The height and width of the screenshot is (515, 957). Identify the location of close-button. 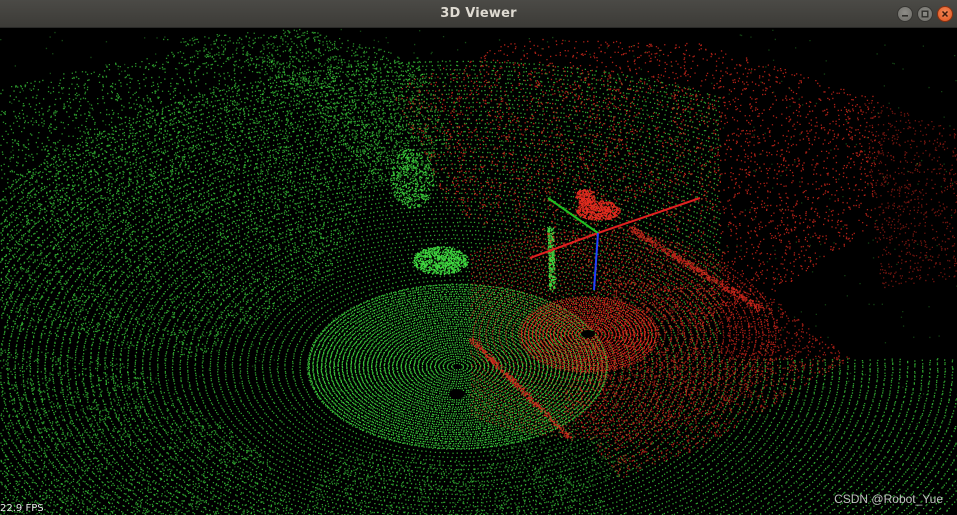
(945, 14).